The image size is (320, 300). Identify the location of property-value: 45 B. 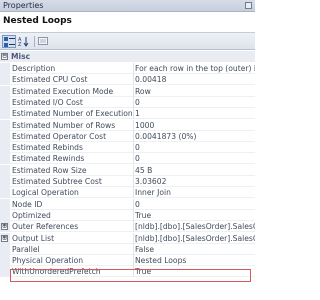
(194, 170).